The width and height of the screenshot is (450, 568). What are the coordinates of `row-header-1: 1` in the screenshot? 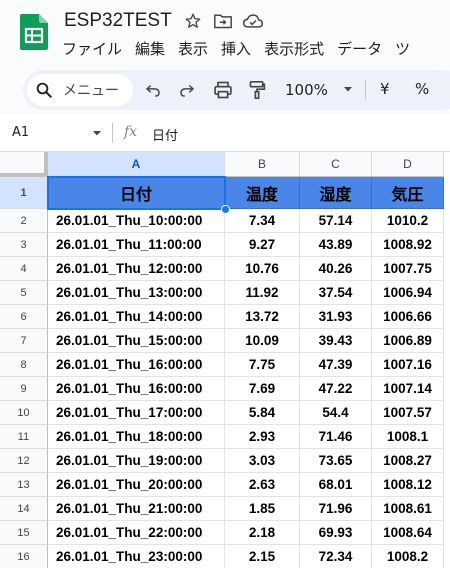 It's located at (24, 193).